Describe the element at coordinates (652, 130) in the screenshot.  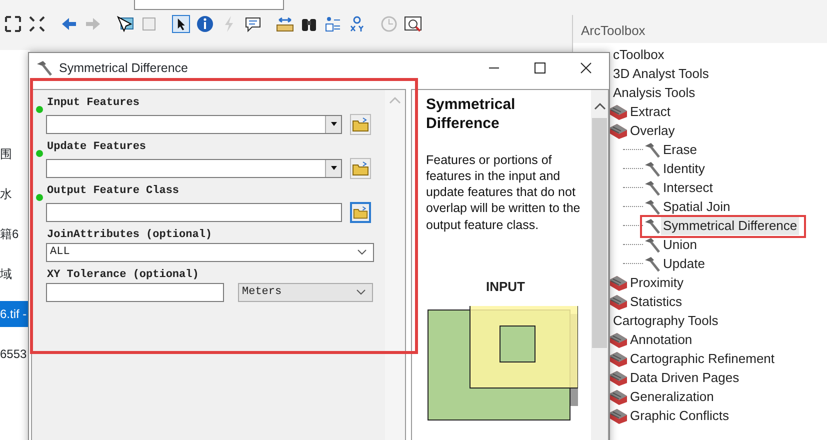
I see `tree-item: Overlay` at that location.